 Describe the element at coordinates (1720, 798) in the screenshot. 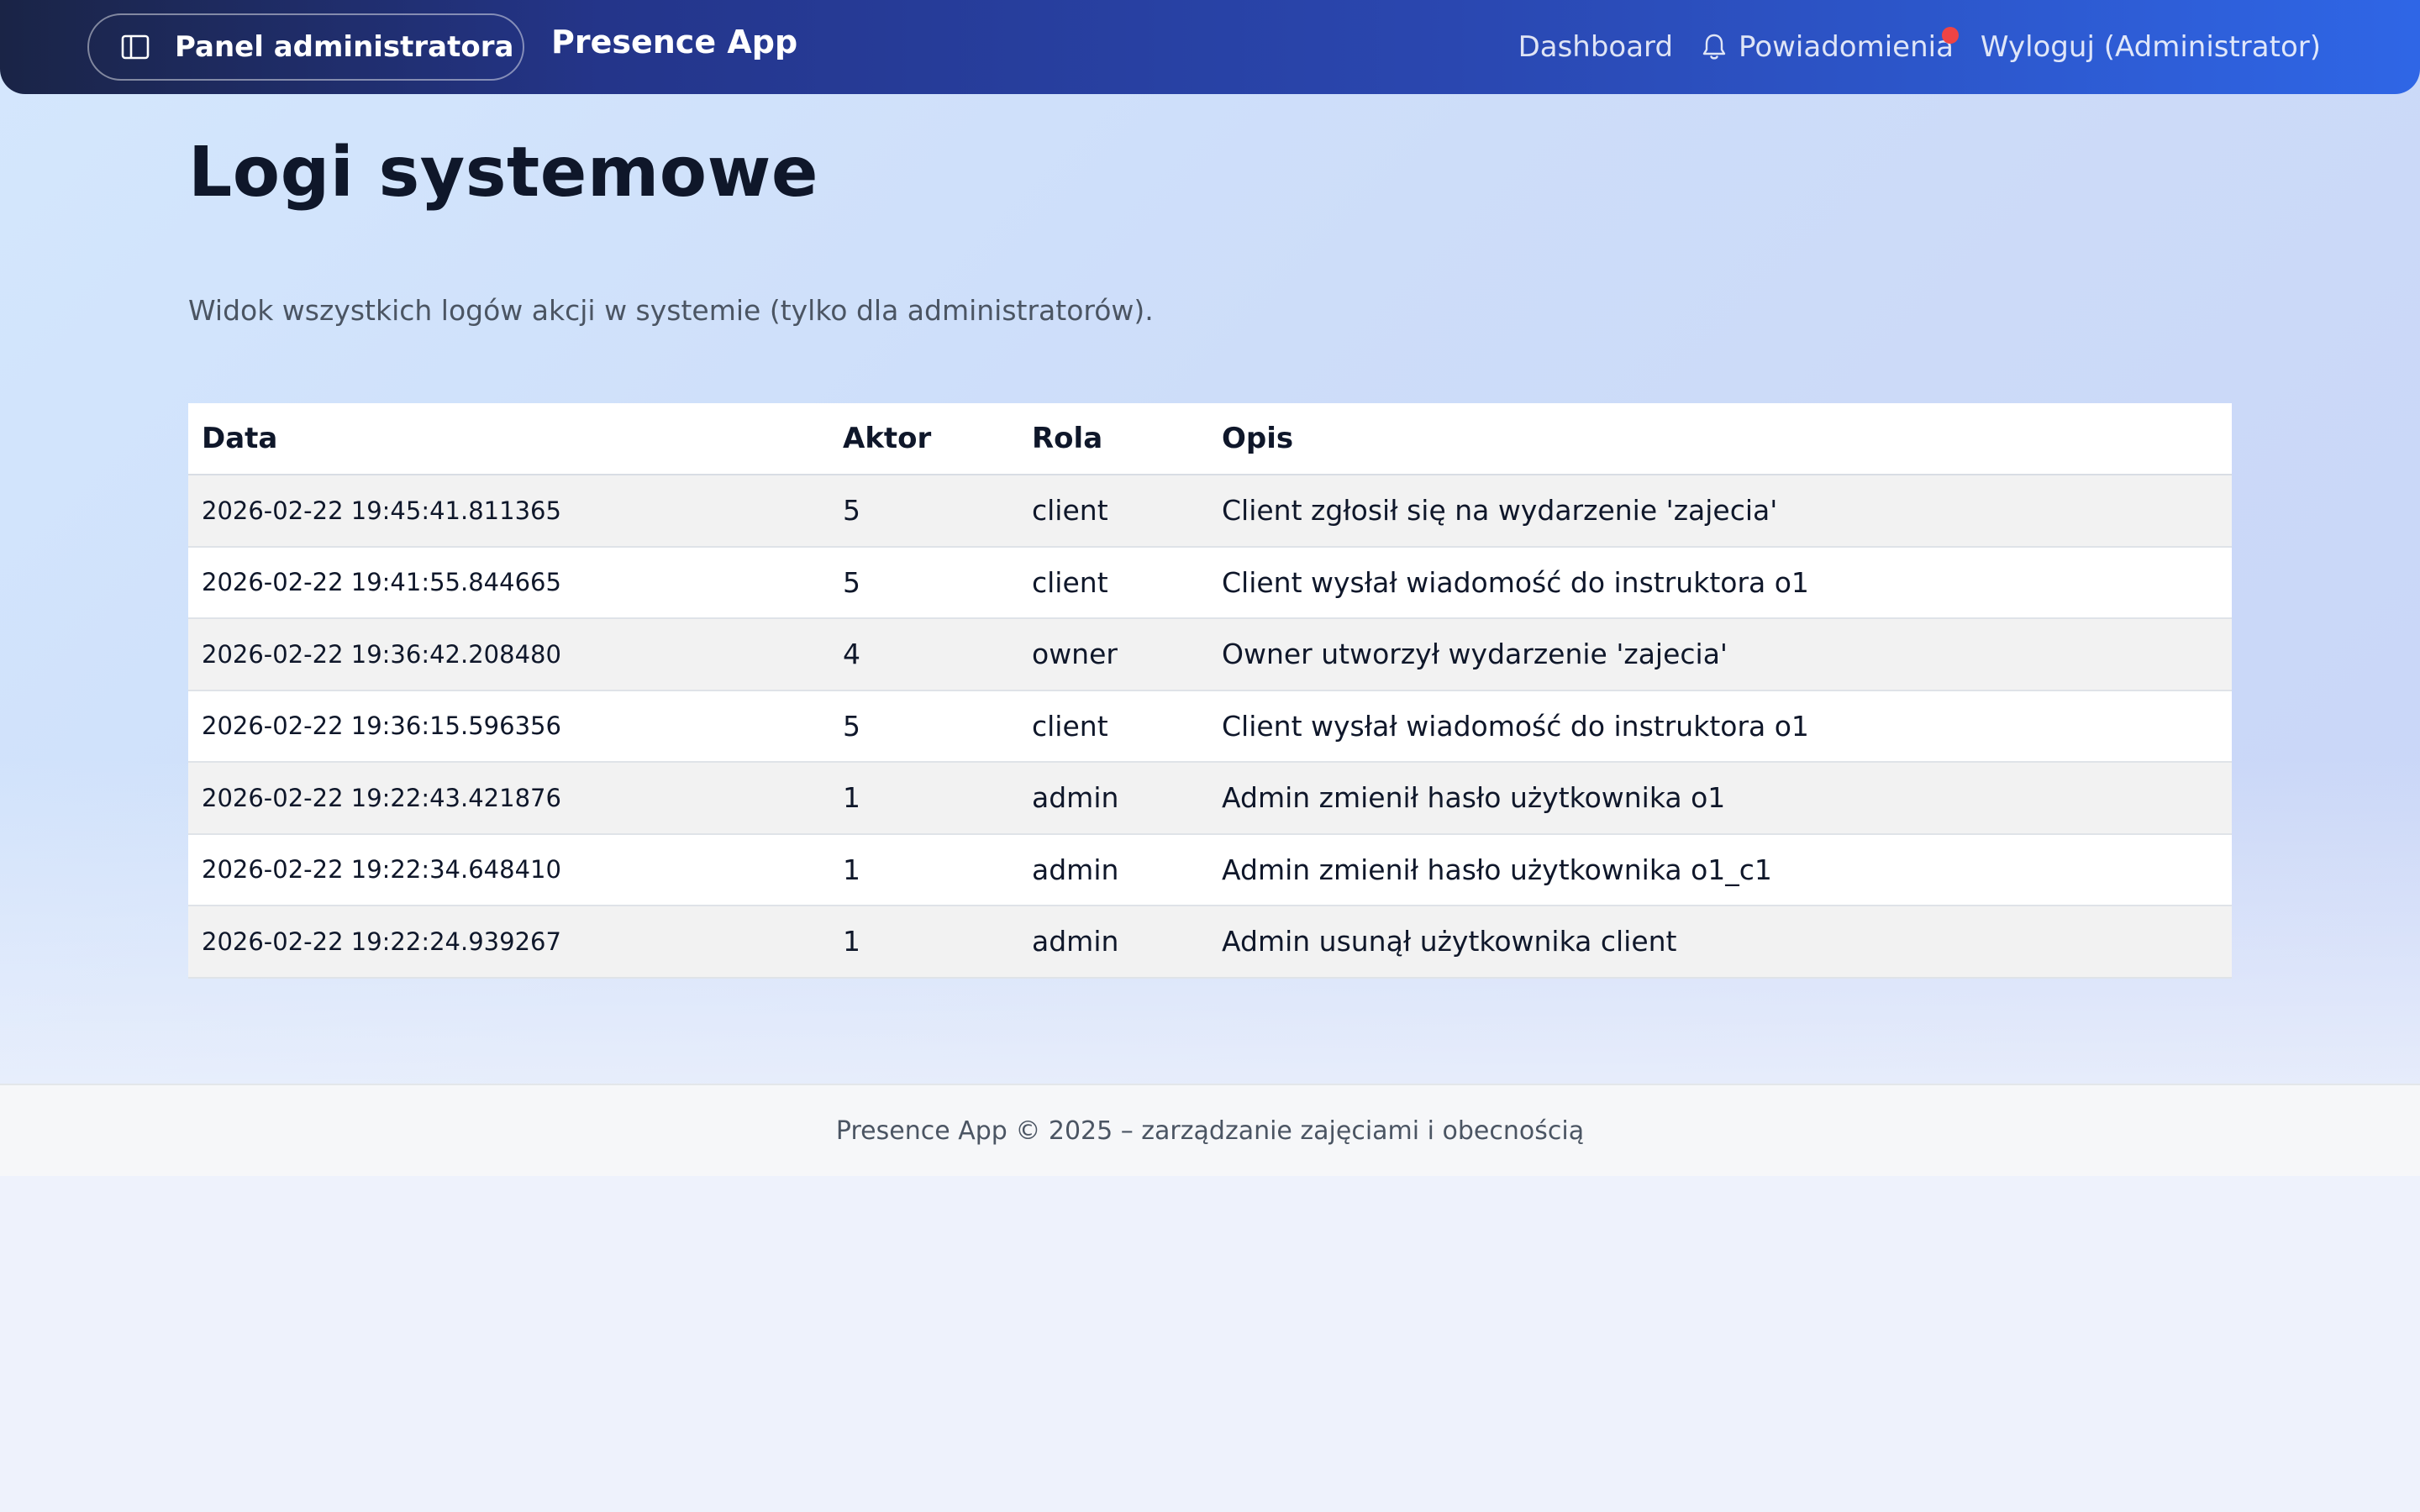

I see `cell-description: Admin zmienił hasło użytkownika o1` at that location.